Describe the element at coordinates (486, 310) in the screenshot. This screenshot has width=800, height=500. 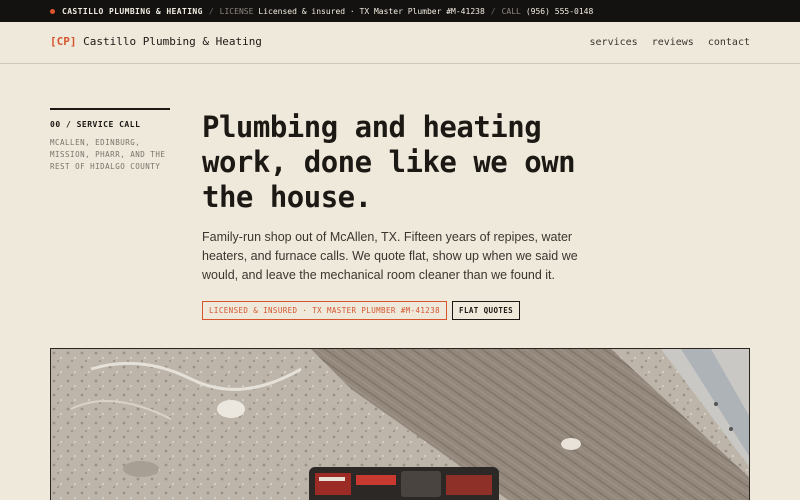
I see `flat-quotes-badge: FLAT QUOTES` at that location.